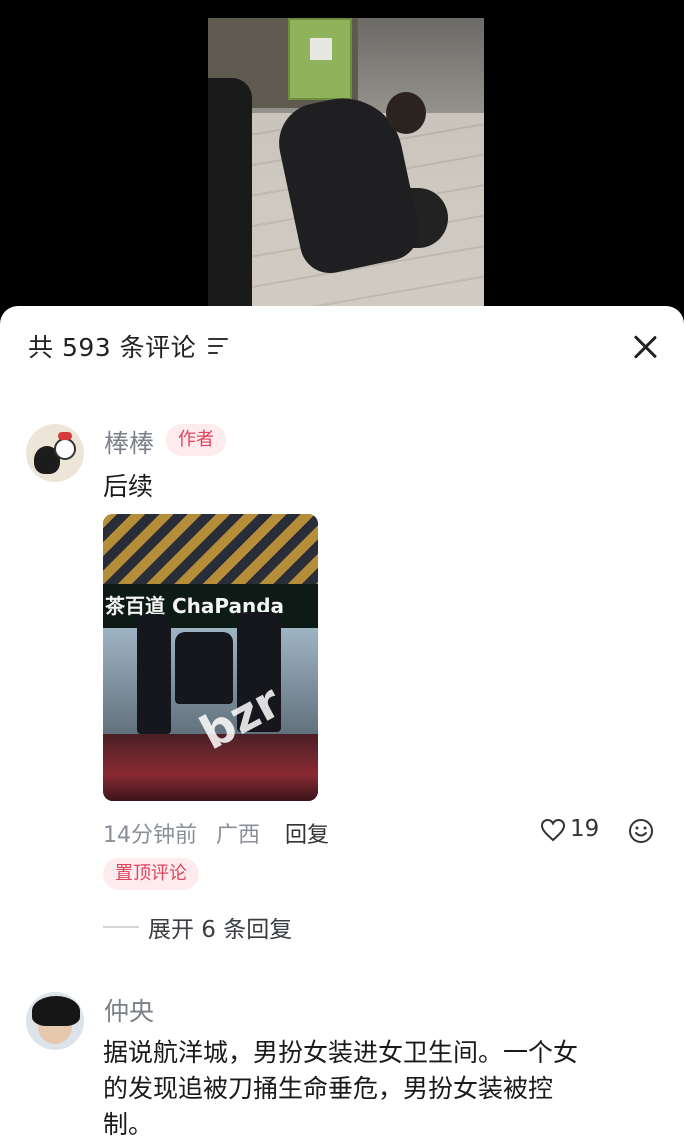  Describe the element at coordinates (328, 1088) in the screenshot. I see `comment-text-line: 的发现追被刀捅生命垂危，男扮女装被控` at that location.